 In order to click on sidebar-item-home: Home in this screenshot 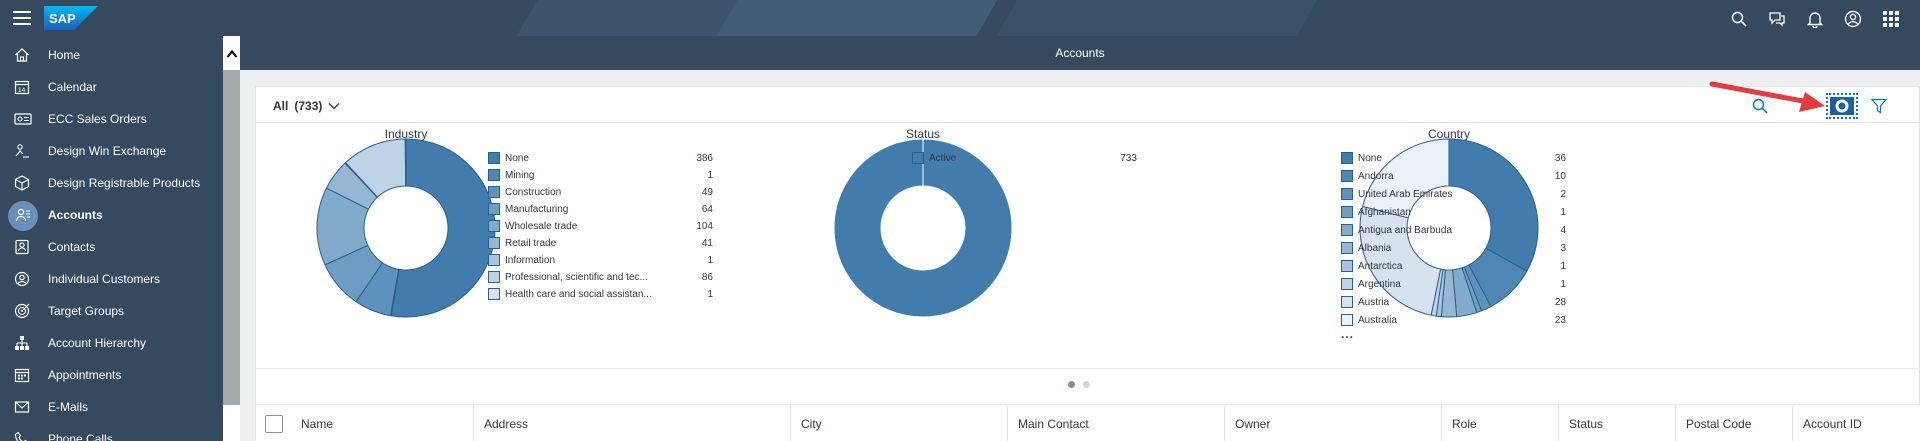, I will do `click(111, 55)`.